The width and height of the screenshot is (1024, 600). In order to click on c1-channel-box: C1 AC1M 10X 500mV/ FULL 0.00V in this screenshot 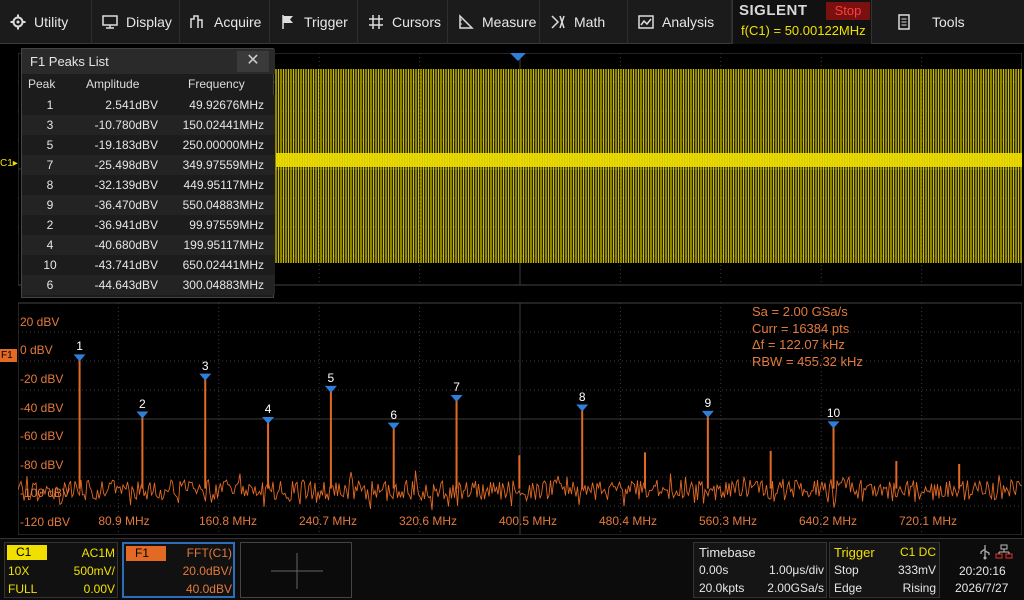, I will do `click(61, 570)`.